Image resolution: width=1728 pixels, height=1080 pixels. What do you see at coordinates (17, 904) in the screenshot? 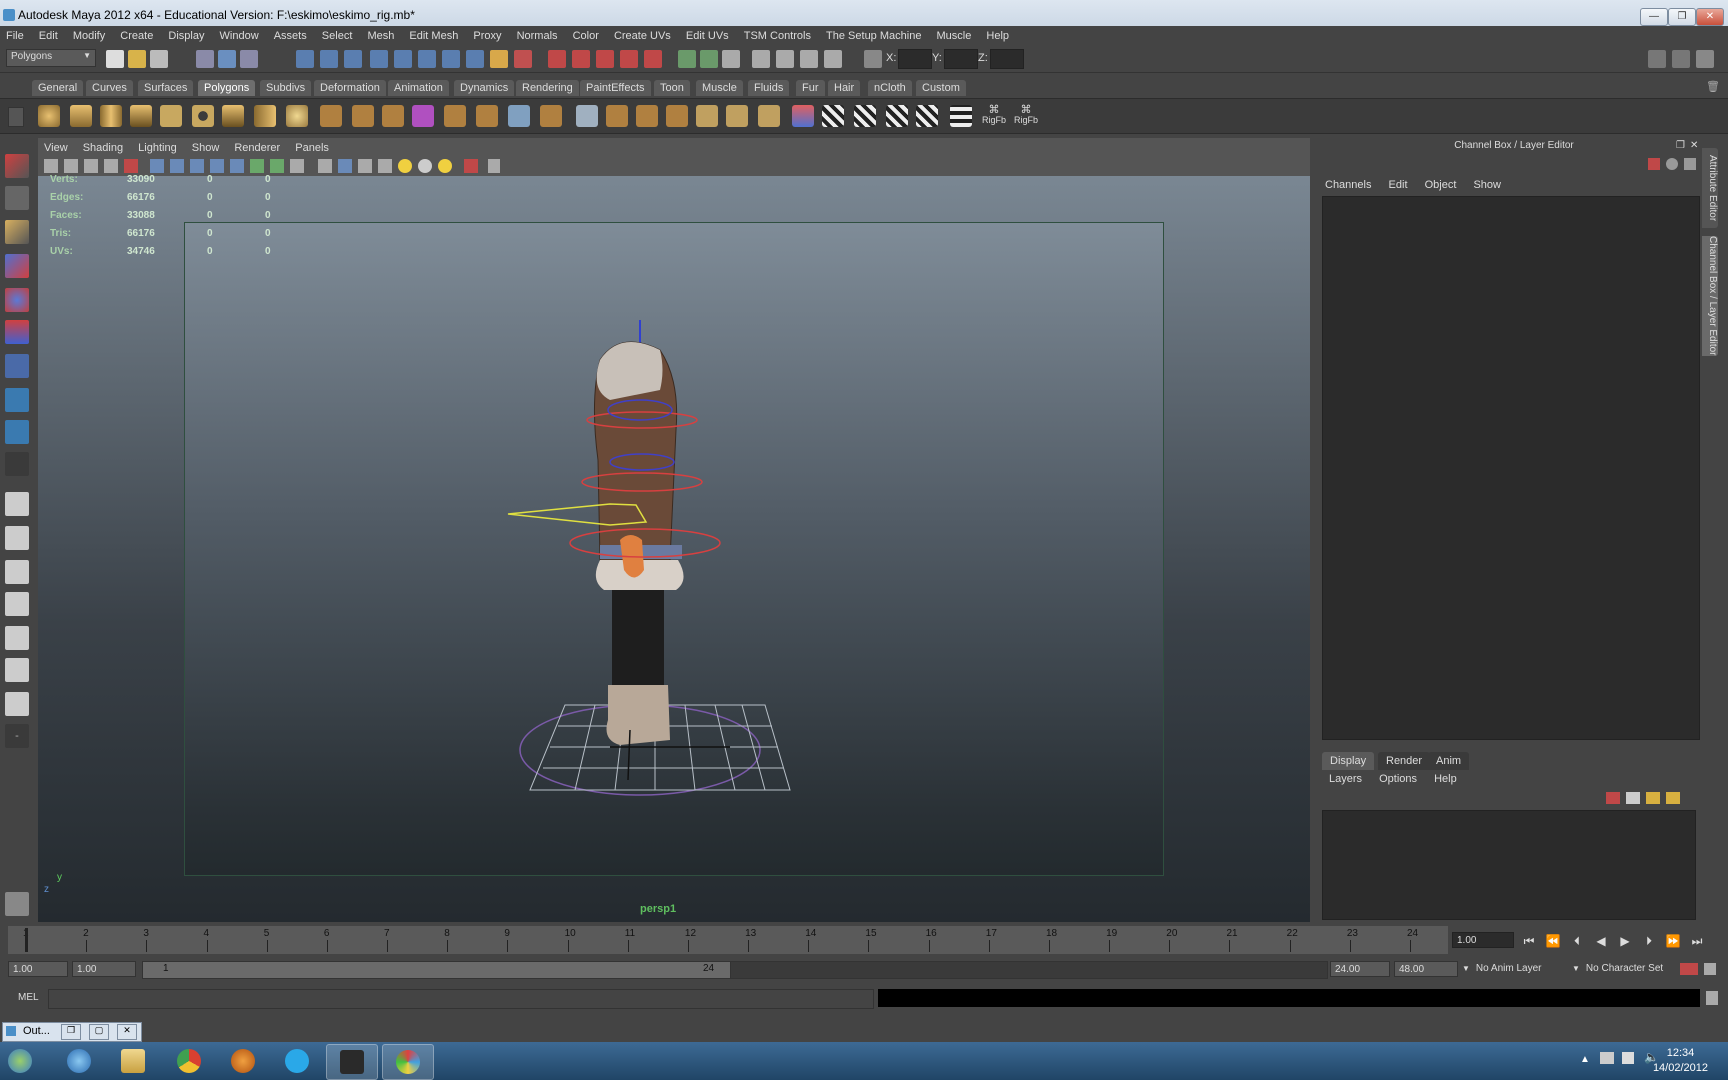
I see `quick-layout-icon` at bounding box center [17, 904].